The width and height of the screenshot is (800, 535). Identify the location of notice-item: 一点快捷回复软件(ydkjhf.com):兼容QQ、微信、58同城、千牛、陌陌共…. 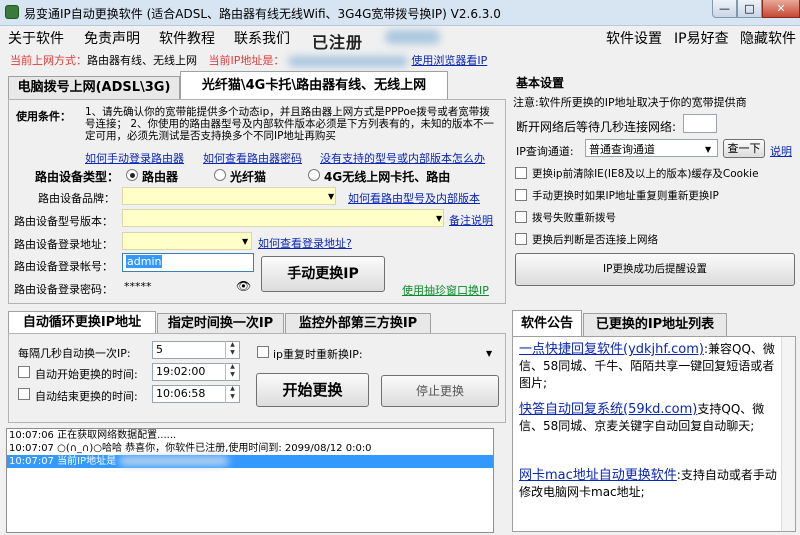
(647, 366).